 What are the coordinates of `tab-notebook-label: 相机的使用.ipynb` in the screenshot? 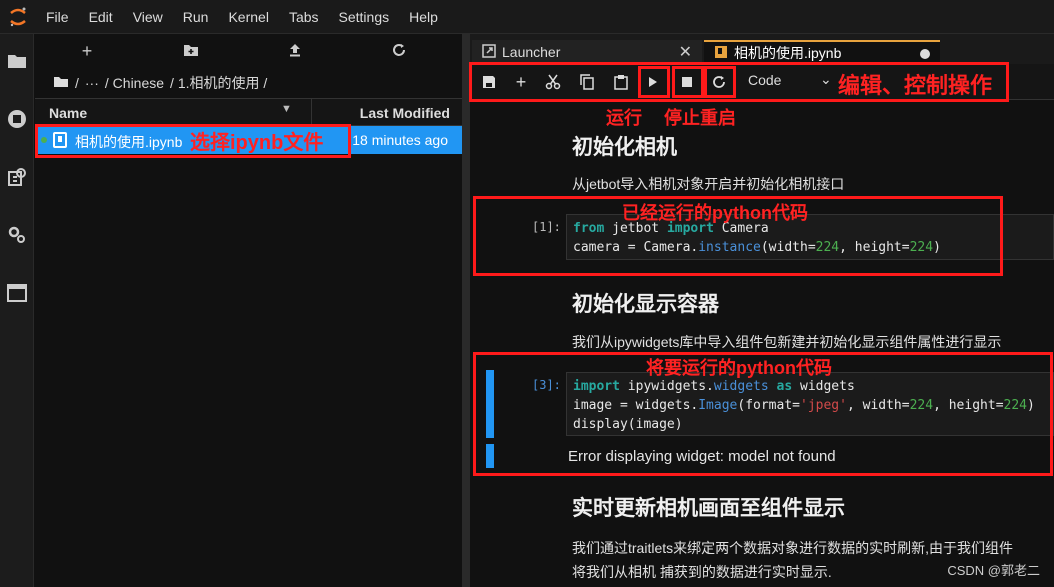 It's located at (788, 53).